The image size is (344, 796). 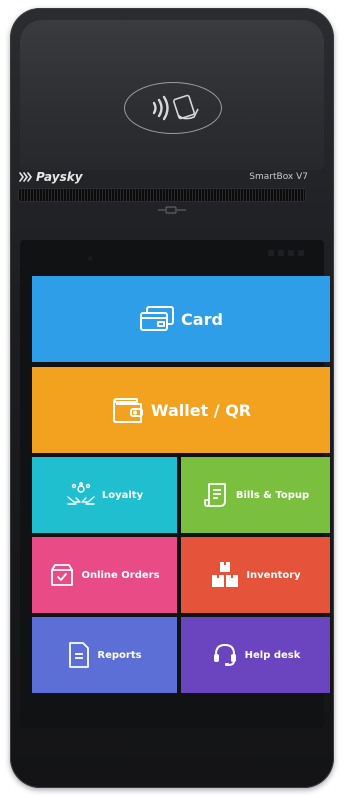 I want to click on contactless-icon, so click(x=175, y=107).